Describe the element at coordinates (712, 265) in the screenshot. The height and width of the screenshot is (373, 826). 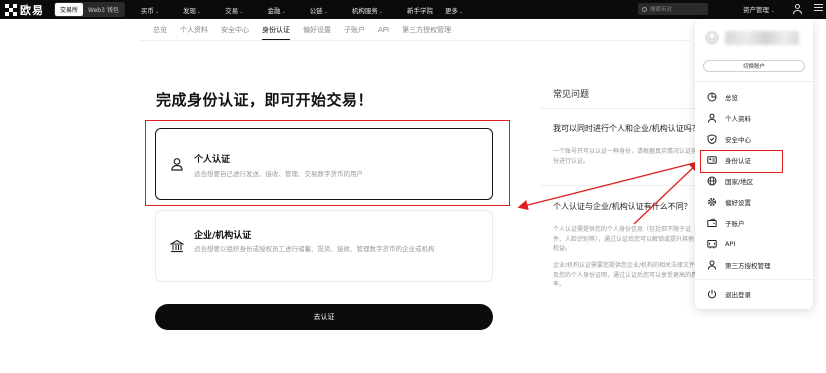
I see `user-authorize-icon` at that location.